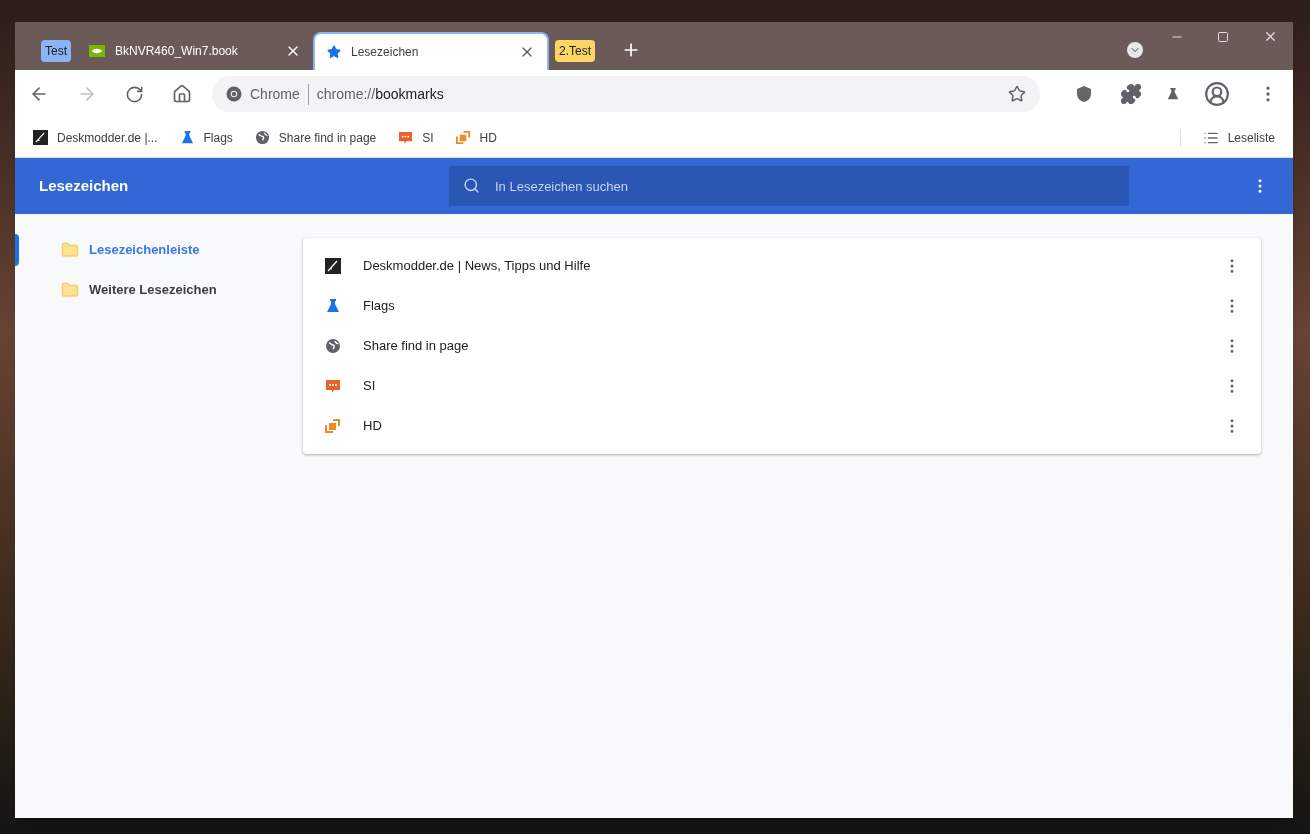 This screenshot has width=1310, height=834. Describe the element at coordinates (1223, 37) in the screenshot. I see `maximize-icon` at that location.